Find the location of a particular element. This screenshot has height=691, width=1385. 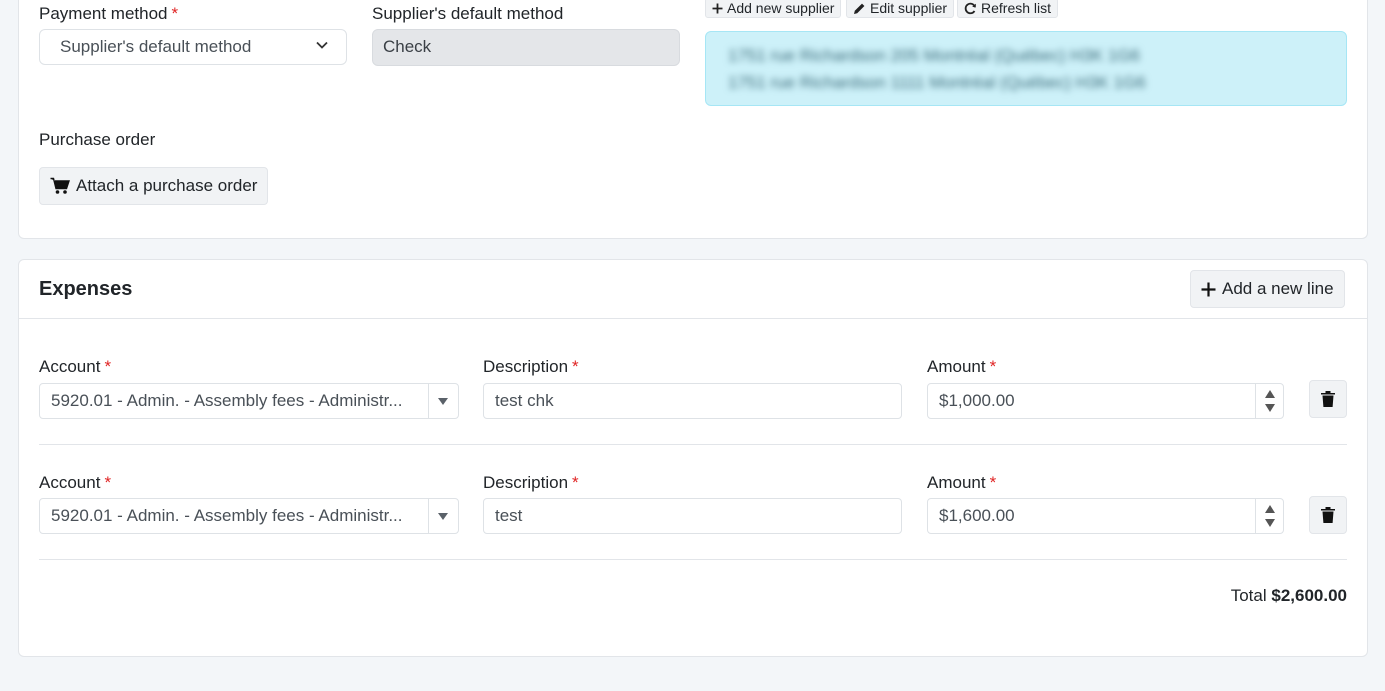

expenses-total: Total $2,600.00 is located at coordinates (1289, 596).